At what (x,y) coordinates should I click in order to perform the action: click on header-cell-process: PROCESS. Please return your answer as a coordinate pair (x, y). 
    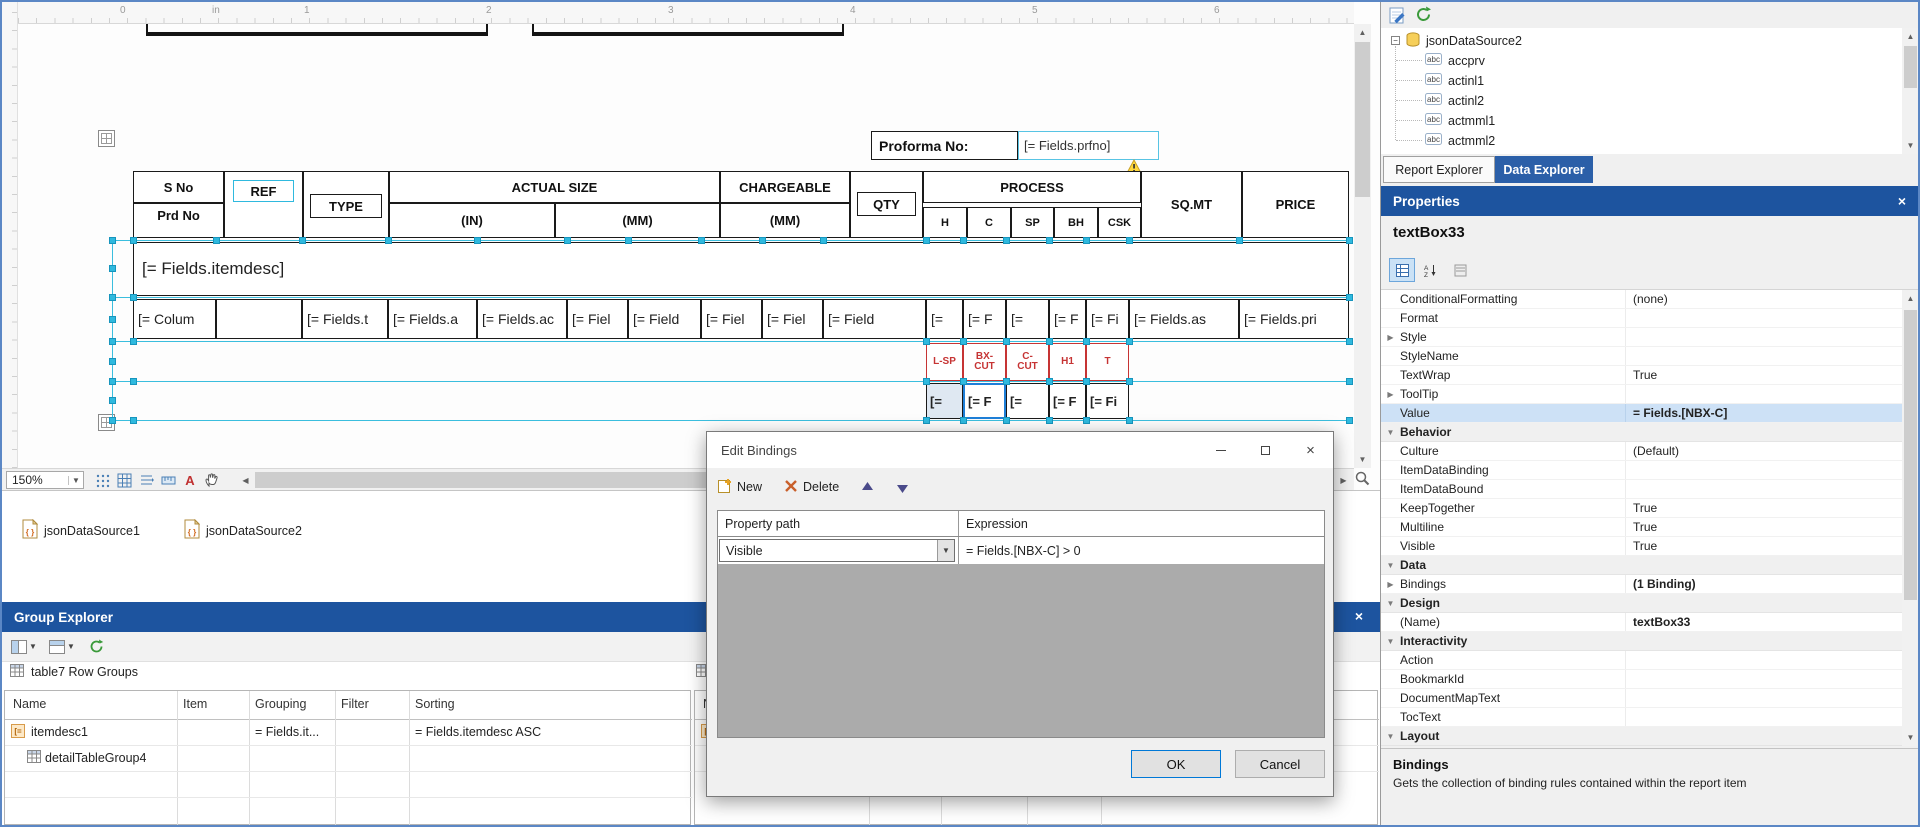
    Looking at the image, I should click on (1032, 187).